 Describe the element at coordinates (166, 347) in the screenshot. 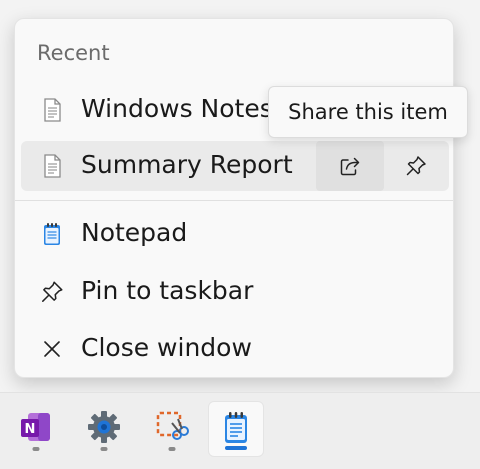

I see `task-label: Close window` at that location.